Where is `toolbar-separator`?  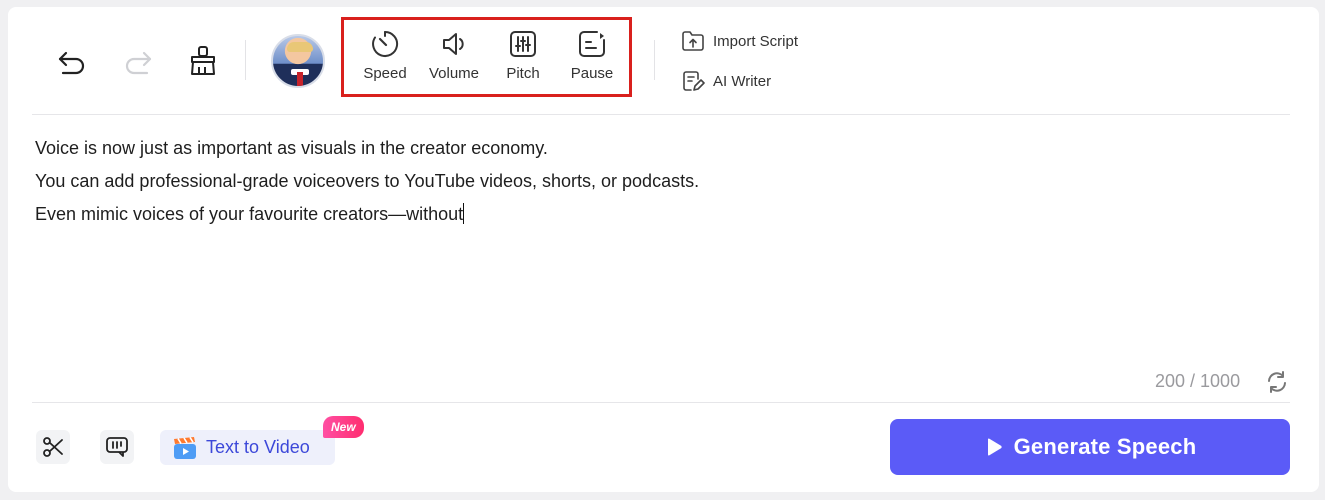 toolbar-separator is located at coordinates (661, 114).